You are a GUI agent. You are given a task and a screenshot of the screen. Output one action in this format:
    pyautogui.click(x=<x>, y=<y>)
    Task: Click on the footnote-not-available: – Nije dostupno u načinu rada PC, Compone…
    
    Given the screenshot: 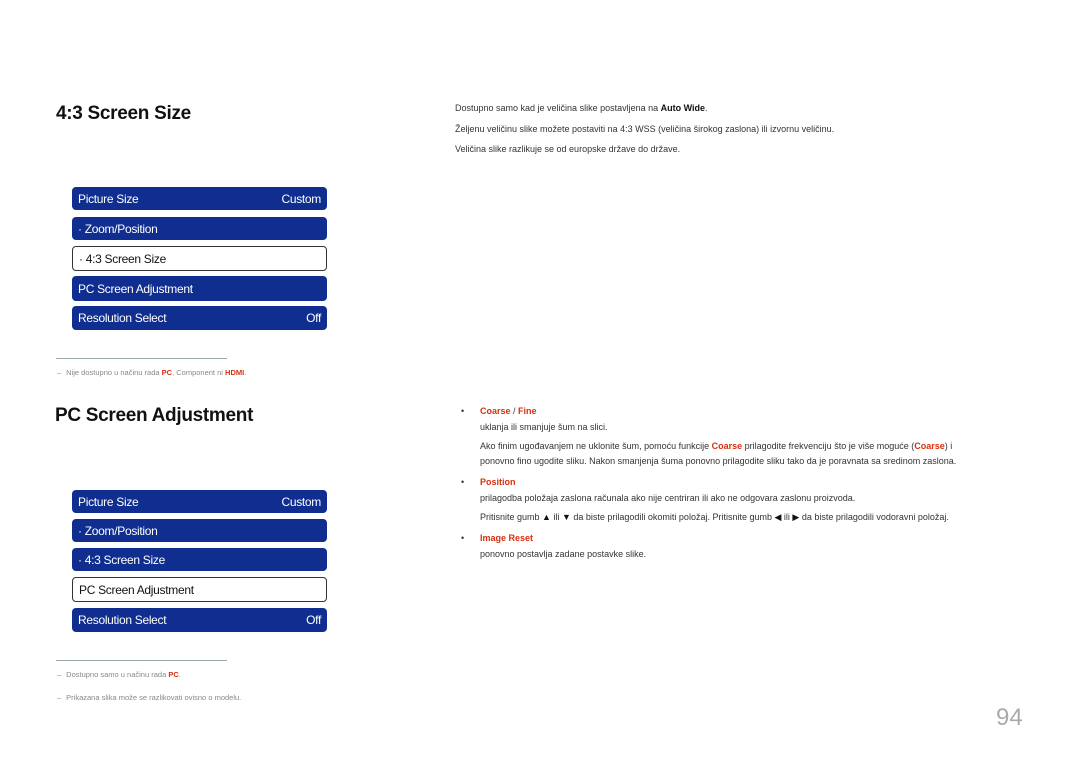 What is the action you would take?
    pyautogui.click(x=151, y=372)
    